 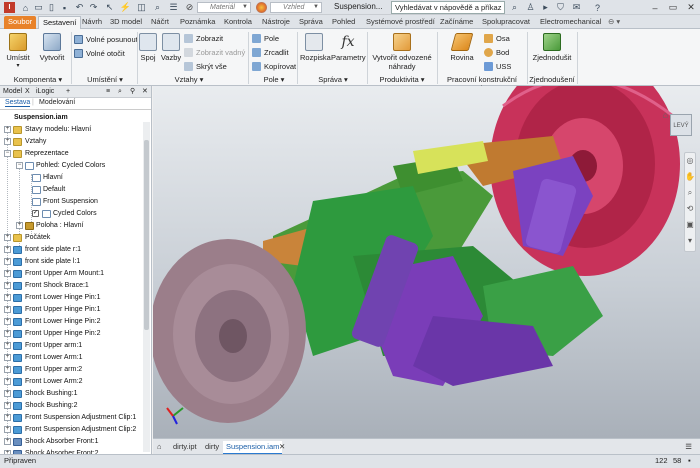 I want to click on maximize-icon: ▭, so click(x=673, y=7).